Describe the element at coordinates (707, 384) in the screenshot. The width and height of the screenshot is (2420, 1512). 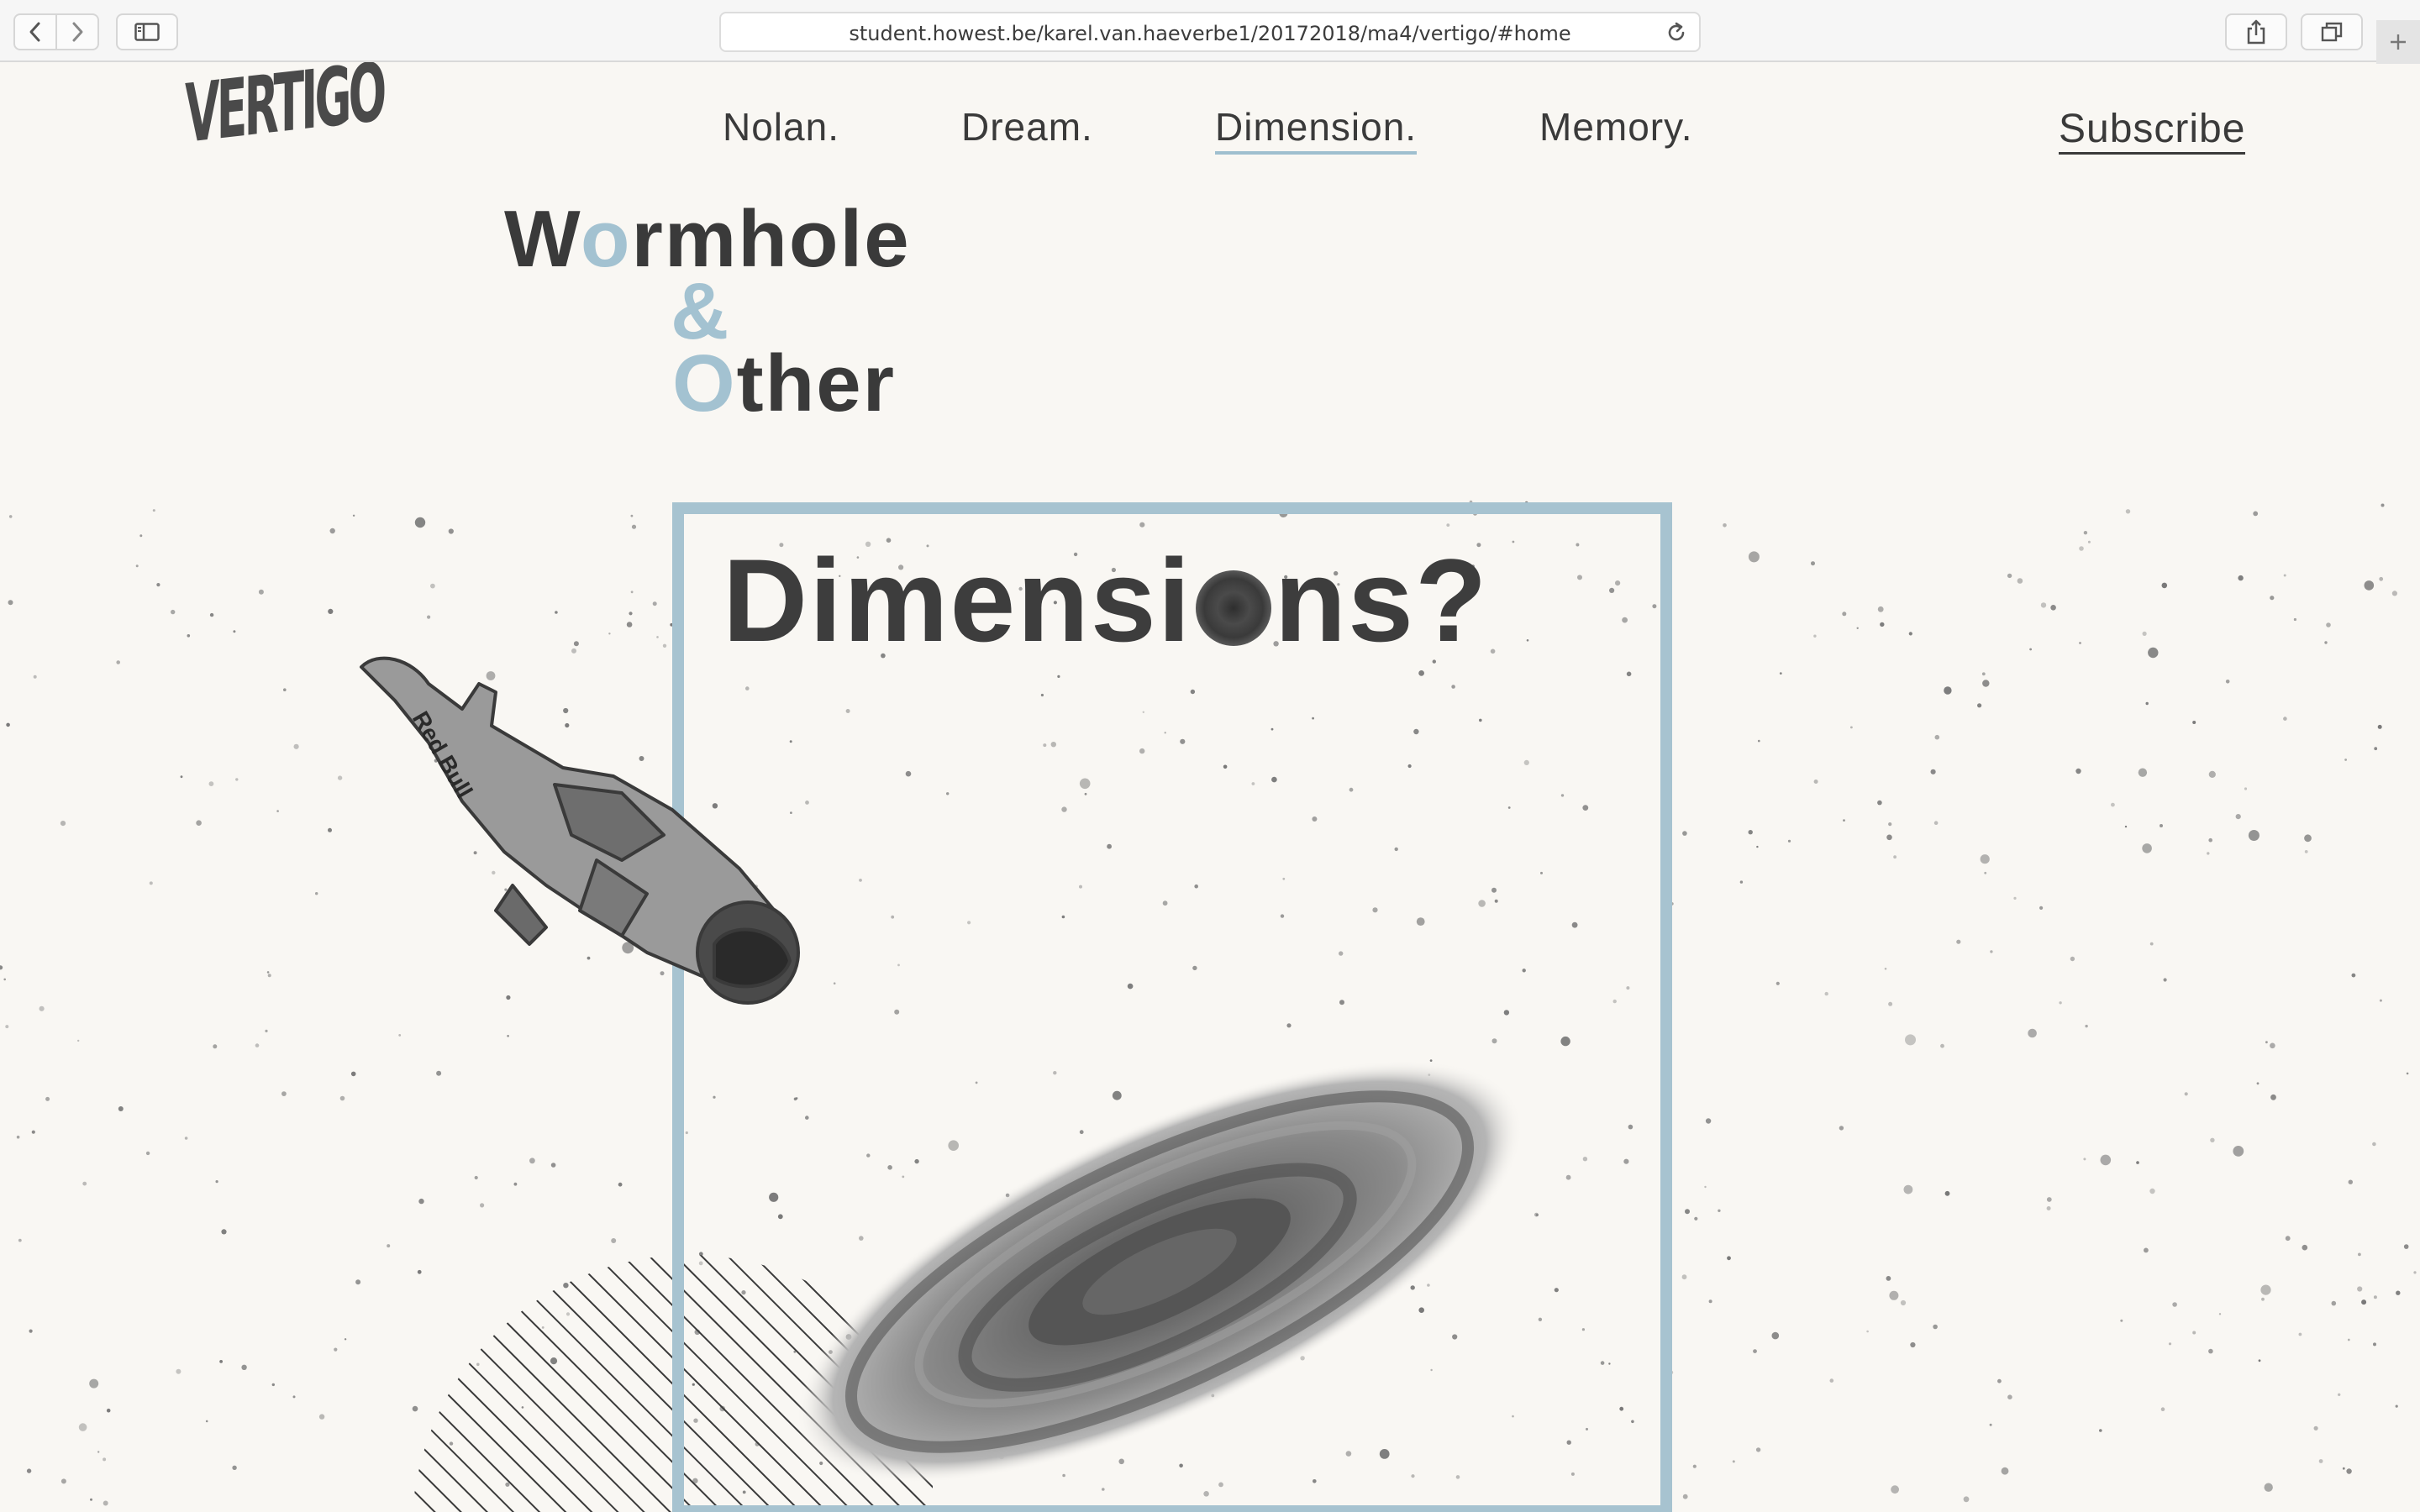
I see `hero-line-3: Other` at that location.